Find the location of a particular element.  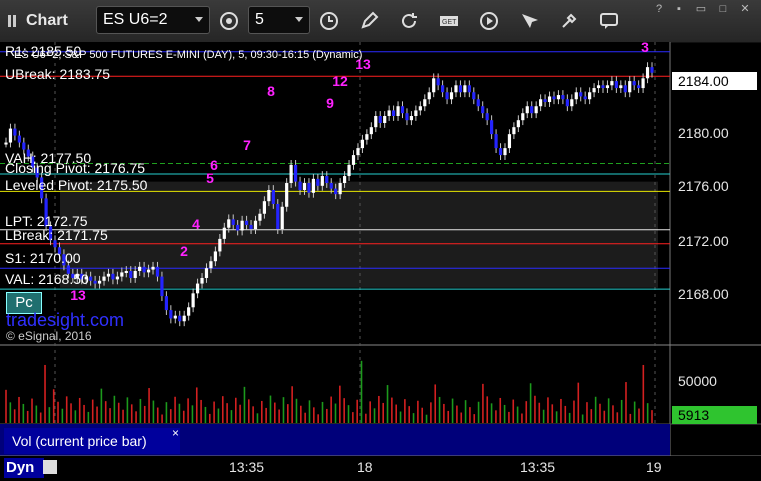

sequence-count-label: 8 is located at coordinates (271, 91).